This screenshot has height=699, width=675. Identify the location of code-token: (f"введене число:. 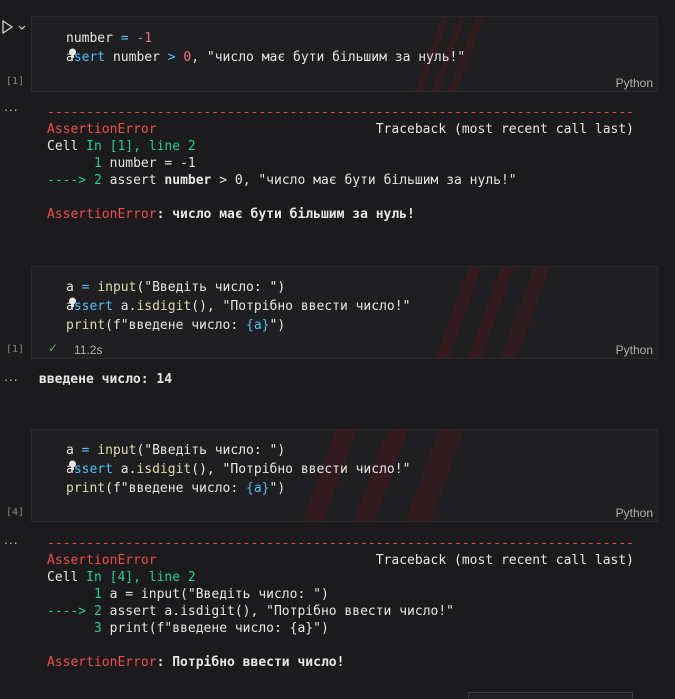
(176, 325).